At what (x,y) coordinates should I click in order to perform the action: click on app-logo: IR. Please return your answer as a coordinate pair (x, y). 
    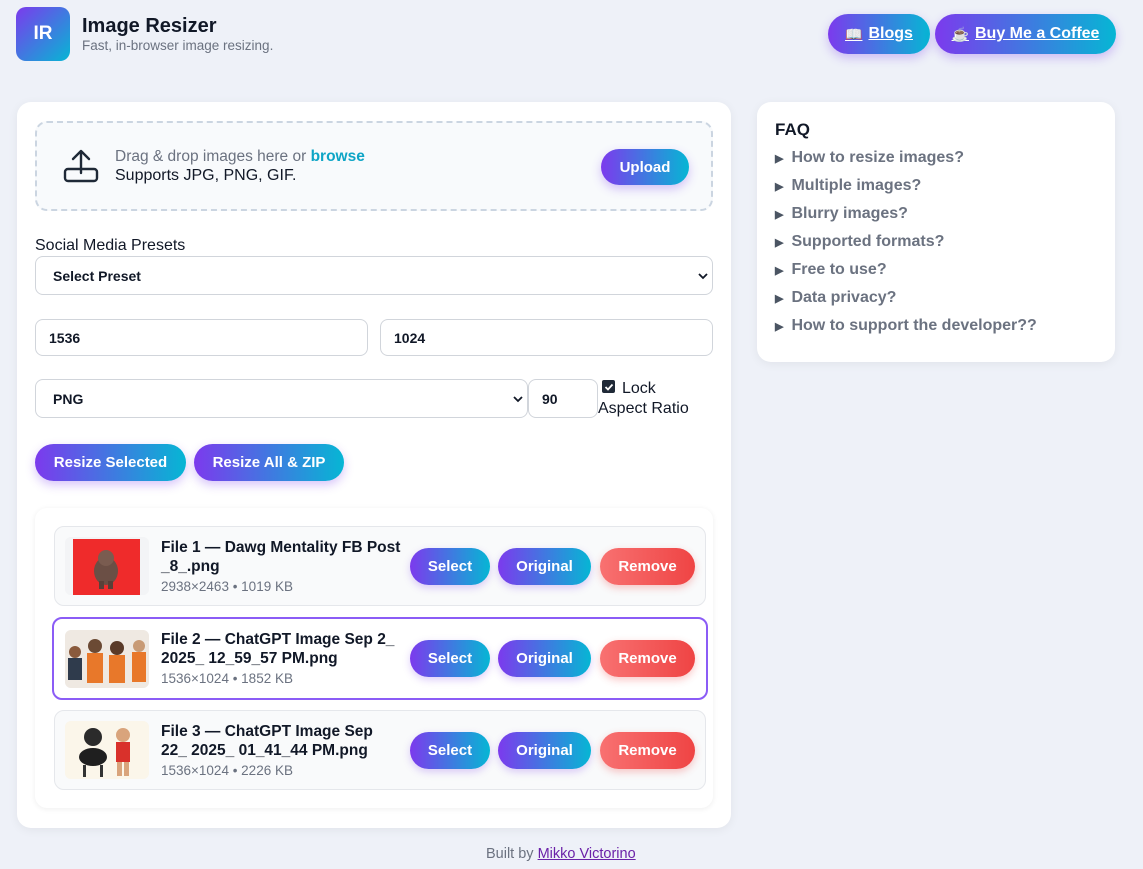
    Looking at the image, I should click on (43, 34).